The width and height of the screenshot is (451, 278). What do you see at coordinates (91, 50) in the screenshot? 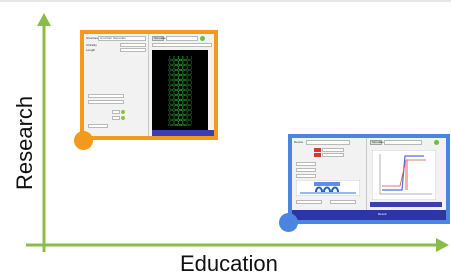
I see `length-label: Length` at bounding box center [91, 50].